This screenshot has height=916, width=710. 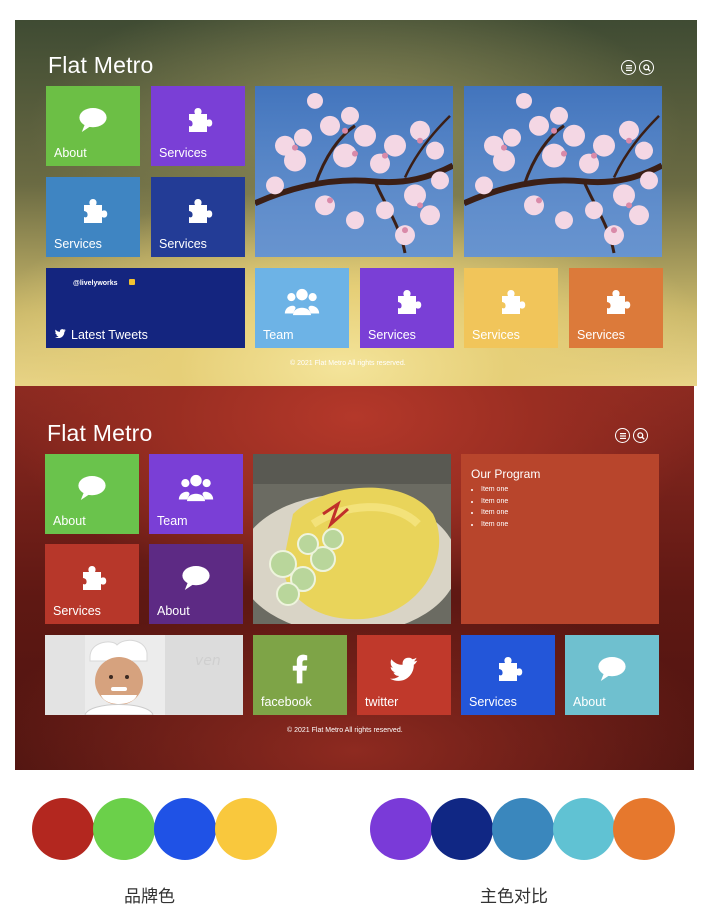 What do you see at coordinates (352, 539) in the screenshot?
I see `food-omelette-photo` at bounding box center [352, 539].